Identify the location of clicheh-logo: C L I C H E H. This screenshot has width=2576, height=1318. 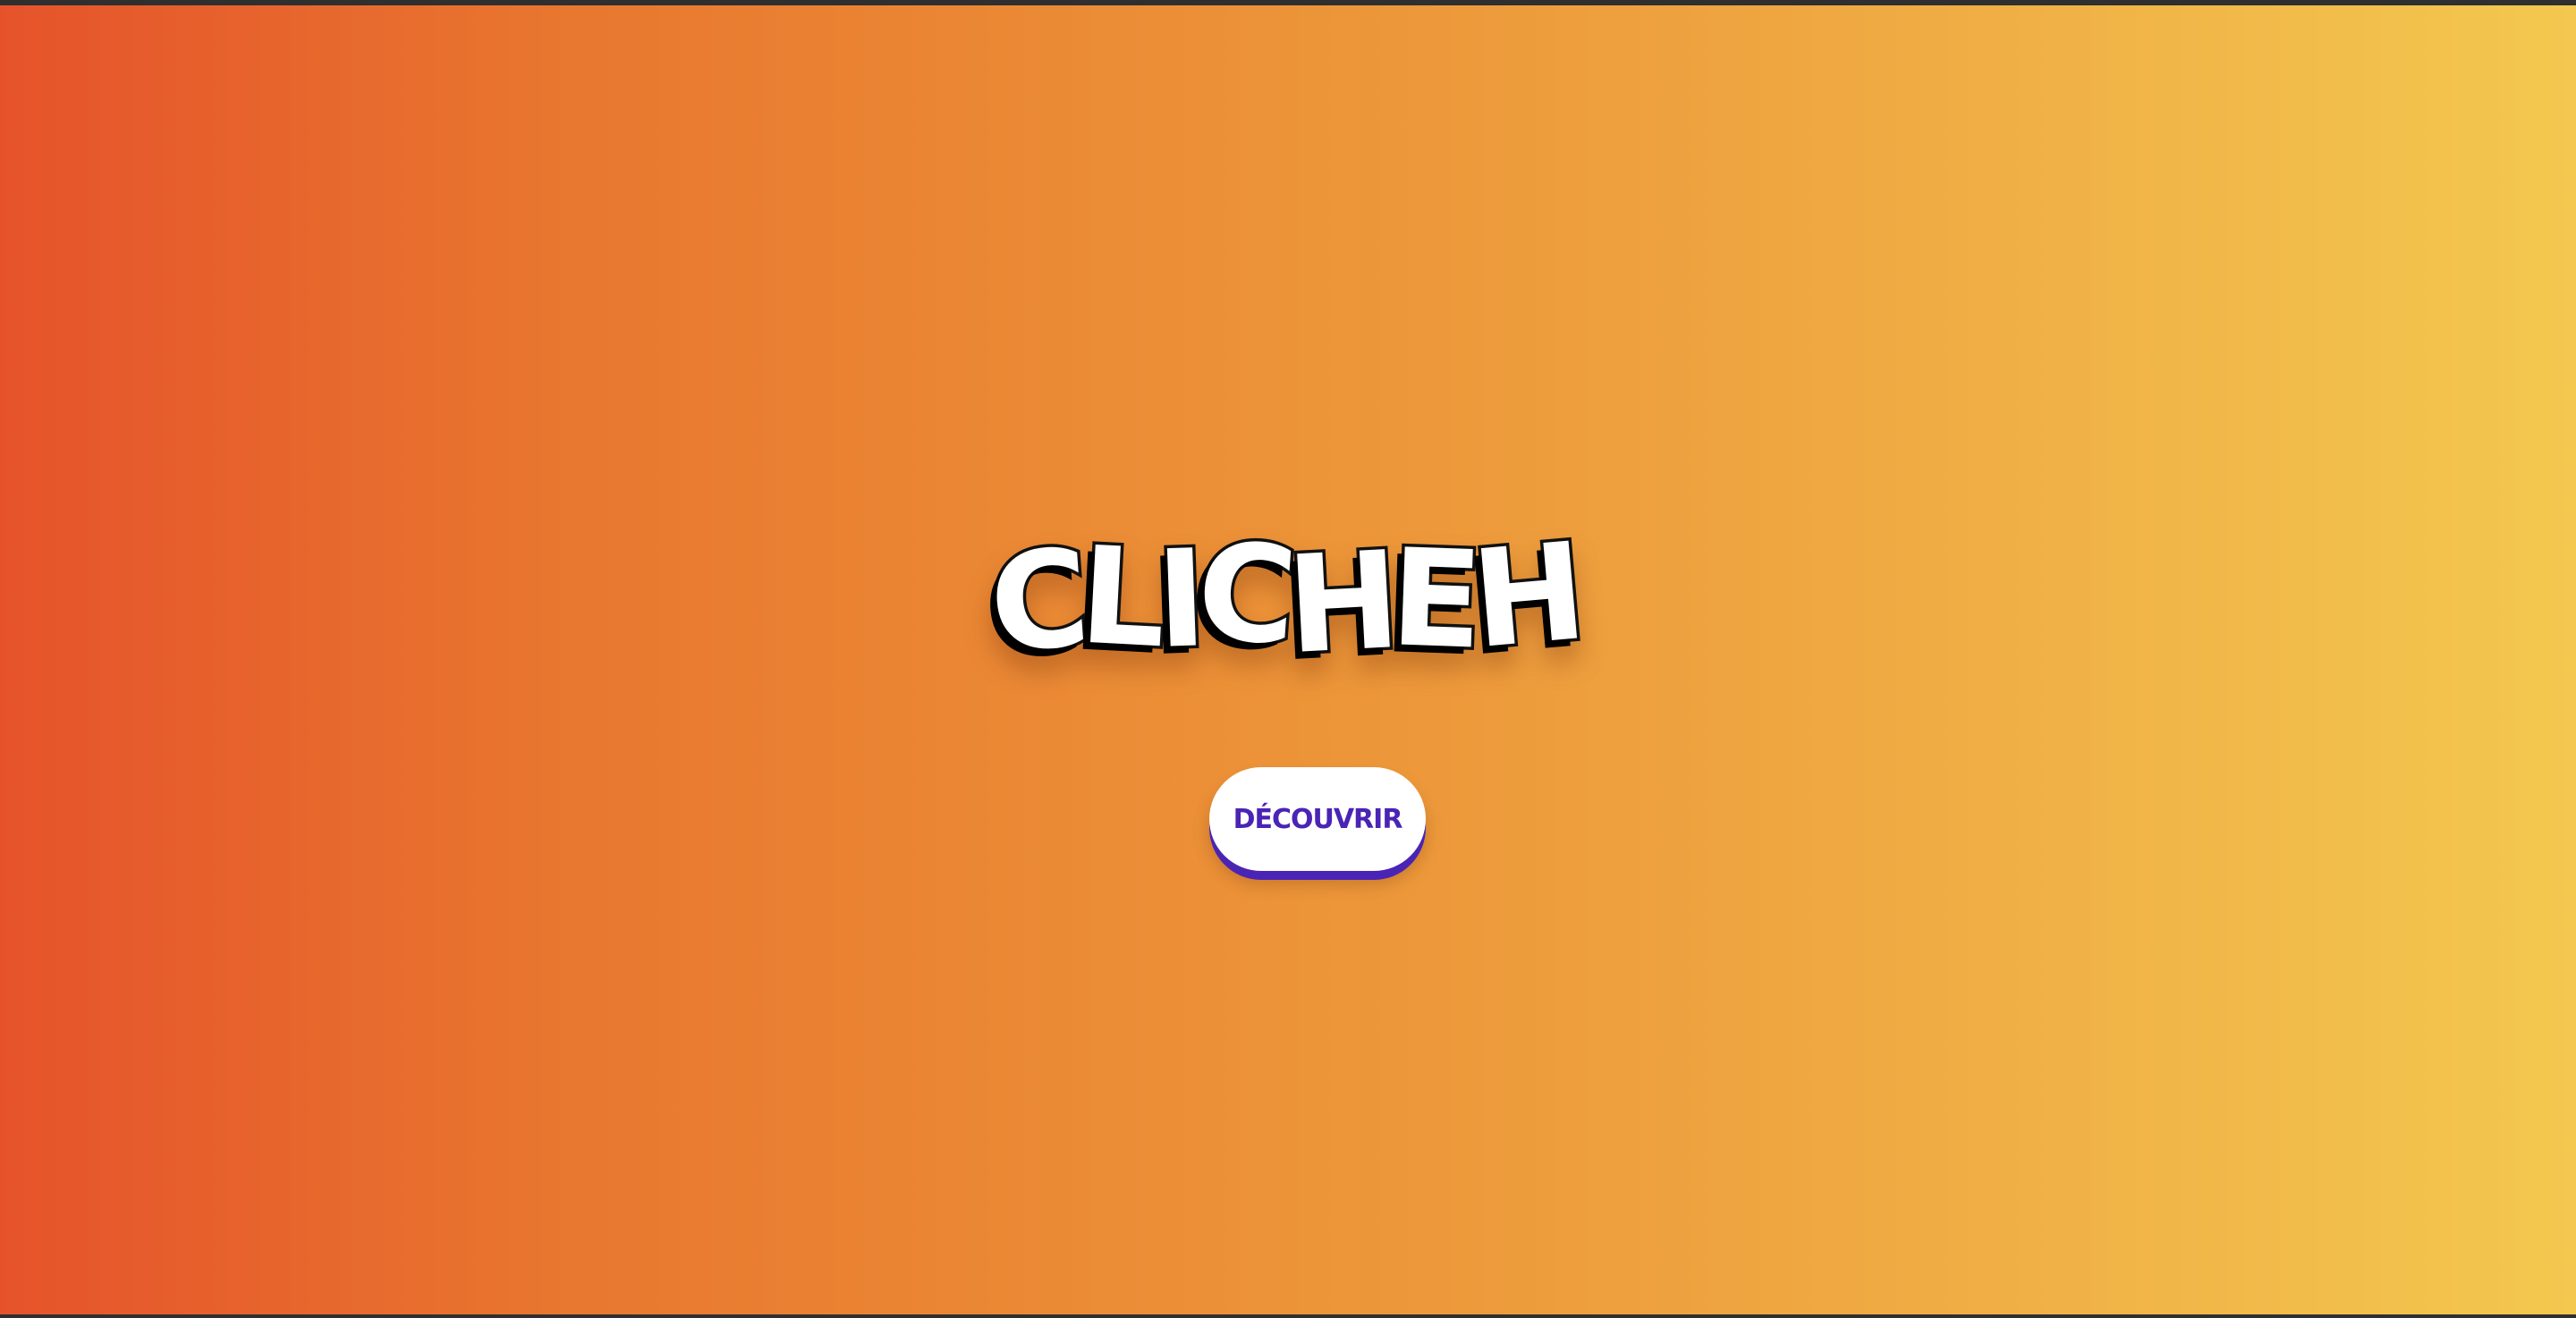
(1288, 600).